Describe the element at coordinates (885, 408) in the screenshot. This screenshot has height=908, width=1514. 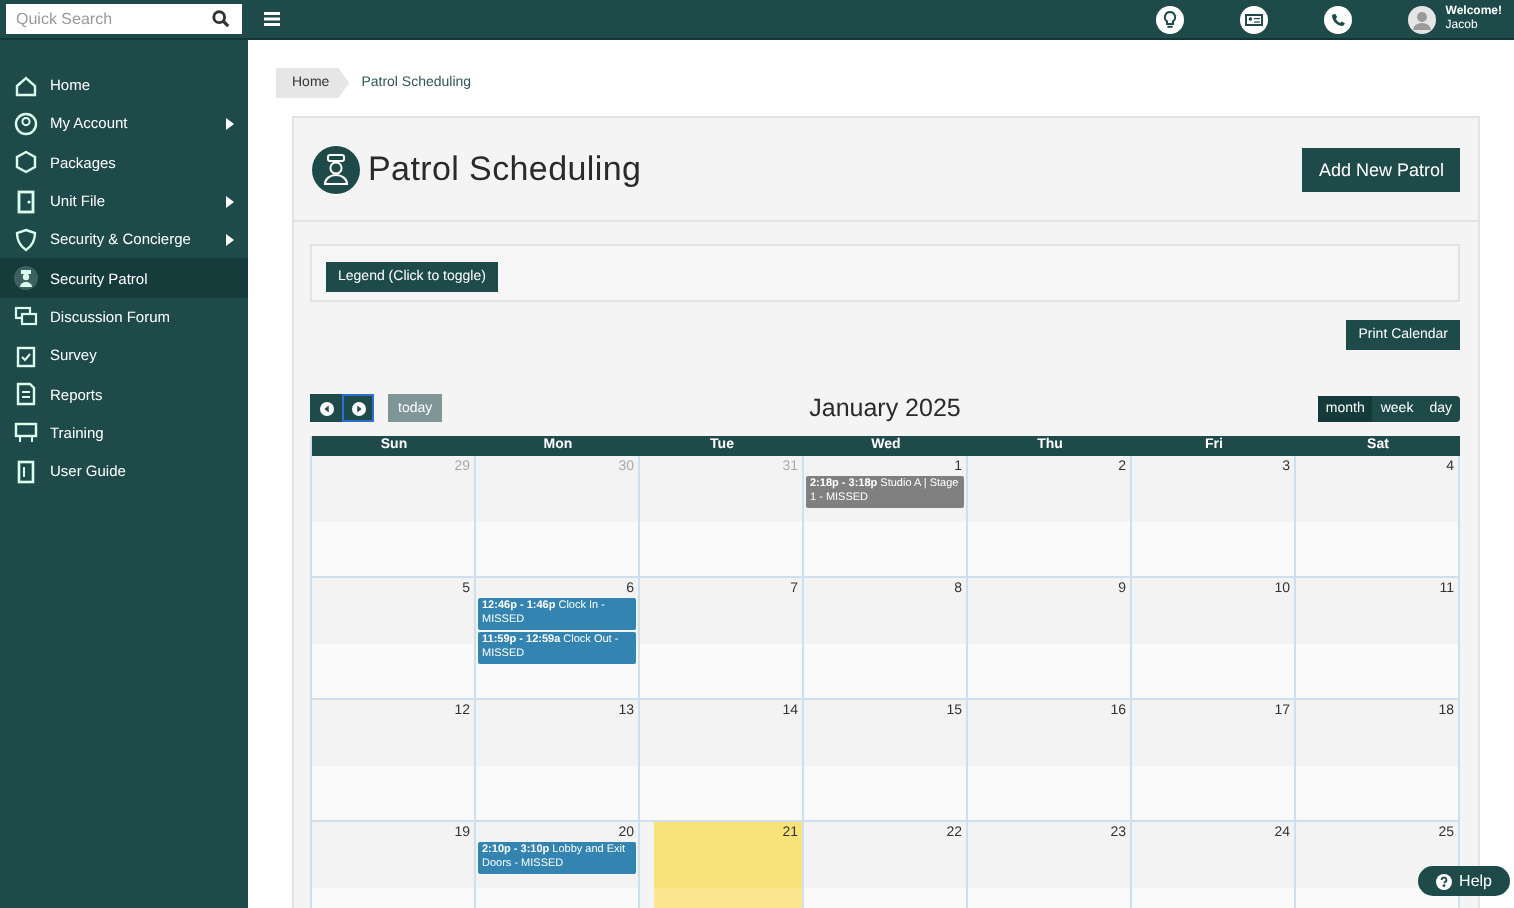
I see `calendar-title: January 2025` at that location.